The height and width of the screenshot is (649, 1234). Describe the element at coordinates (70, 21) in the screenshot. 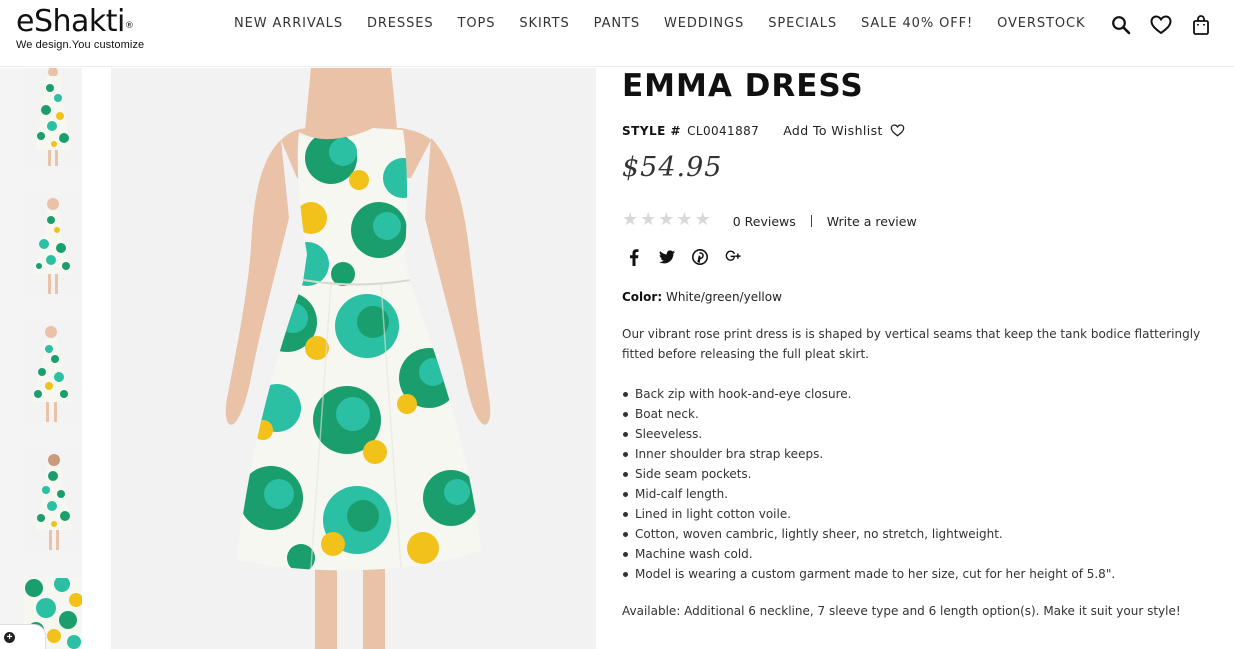

I see `brand-name: eShakti` at that location.